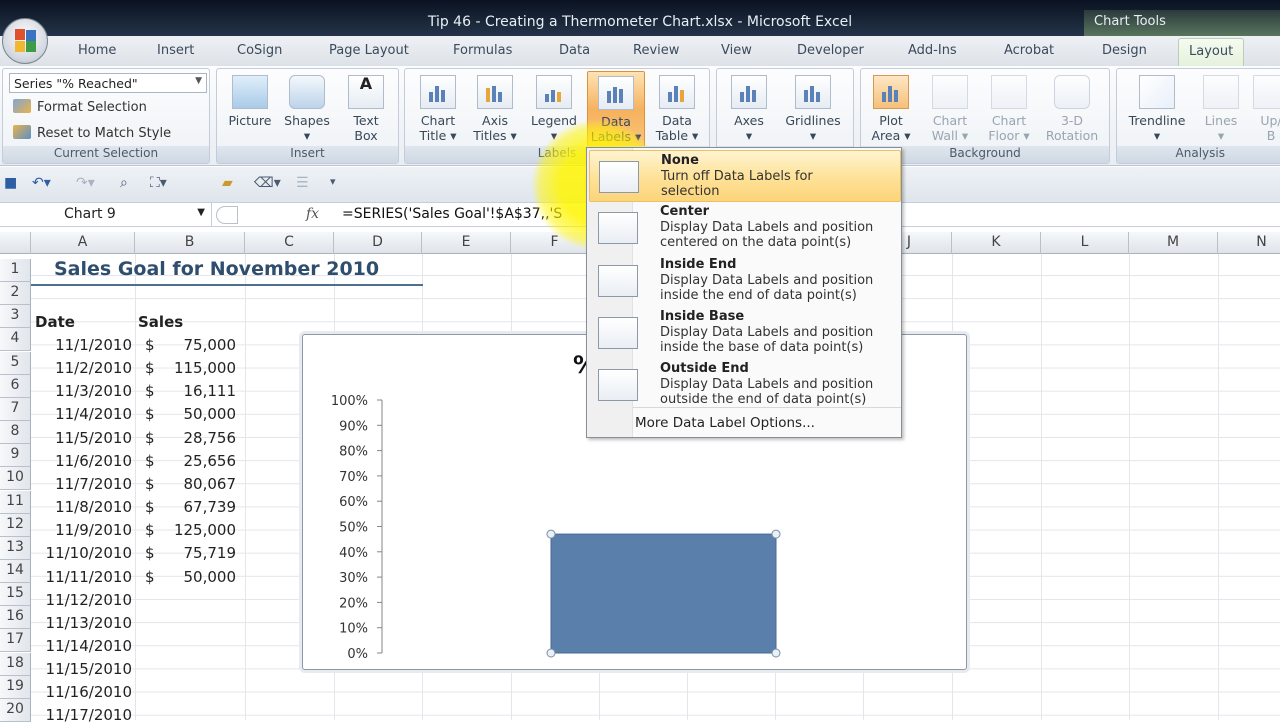  What do you see at coordinates (81, 368) in the screenshot?
I see `date-cell: 11/2/2010` at bounding box center [81, 368].